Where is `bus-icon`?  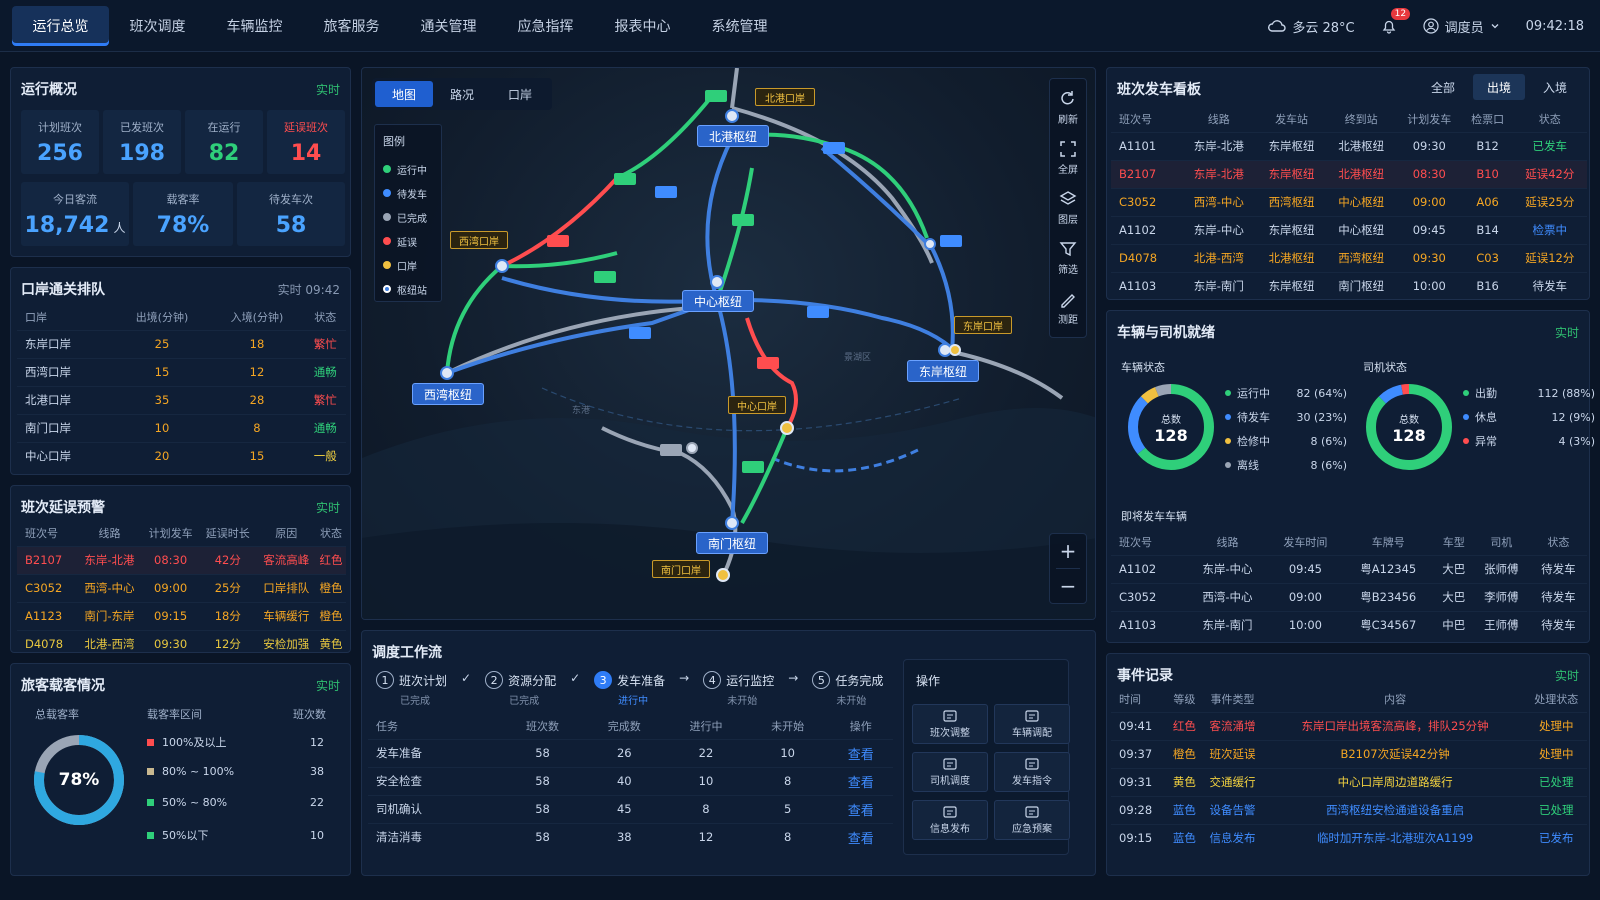
bus-icon is located at coordinates (671, 450).